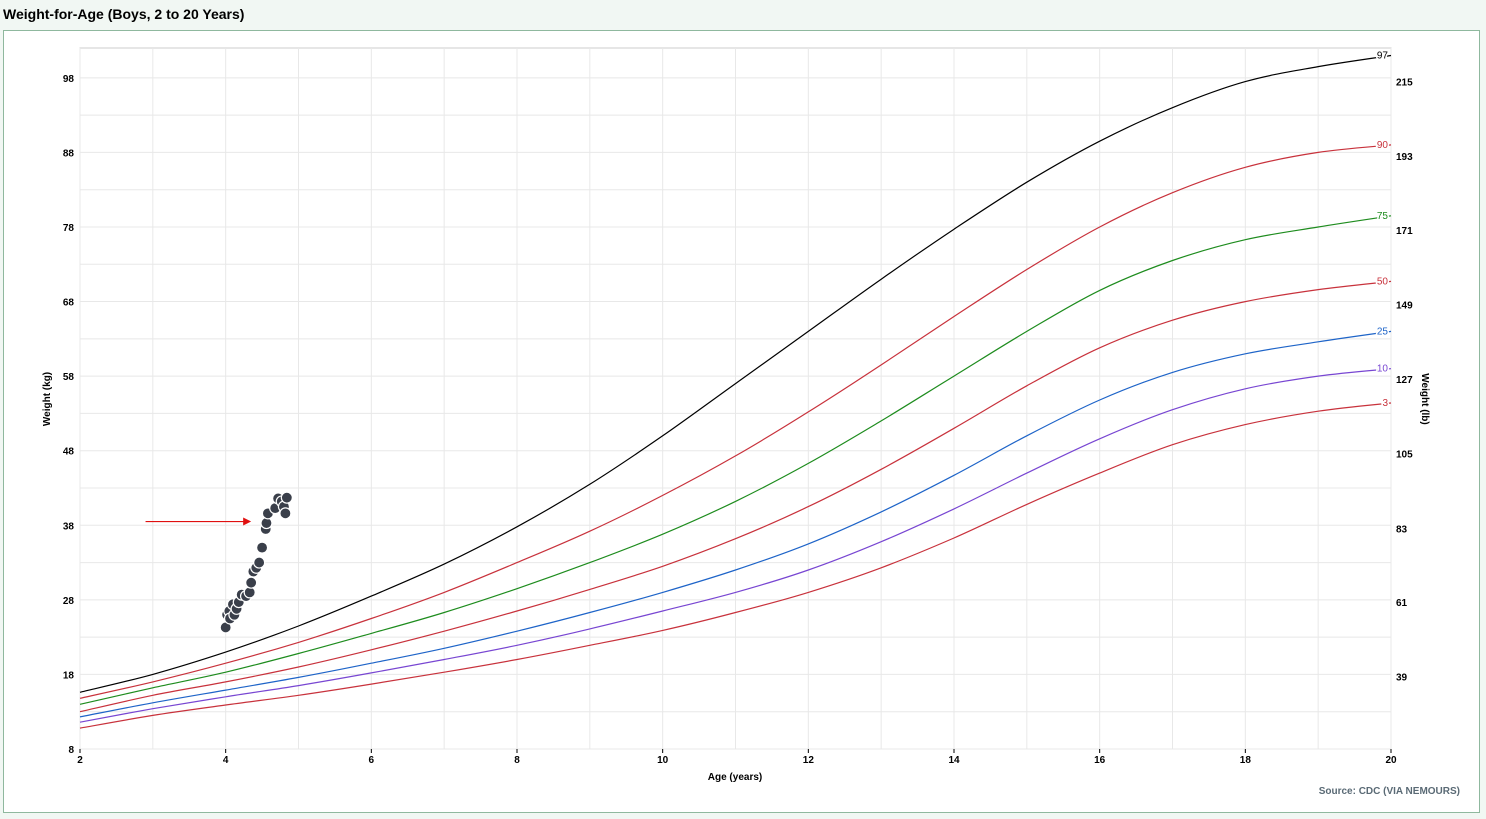  What do you see at coordinates (1383, 216) in the screenshot?
I see `percentile-label-75: 75` at bounding box center [1383, 216].